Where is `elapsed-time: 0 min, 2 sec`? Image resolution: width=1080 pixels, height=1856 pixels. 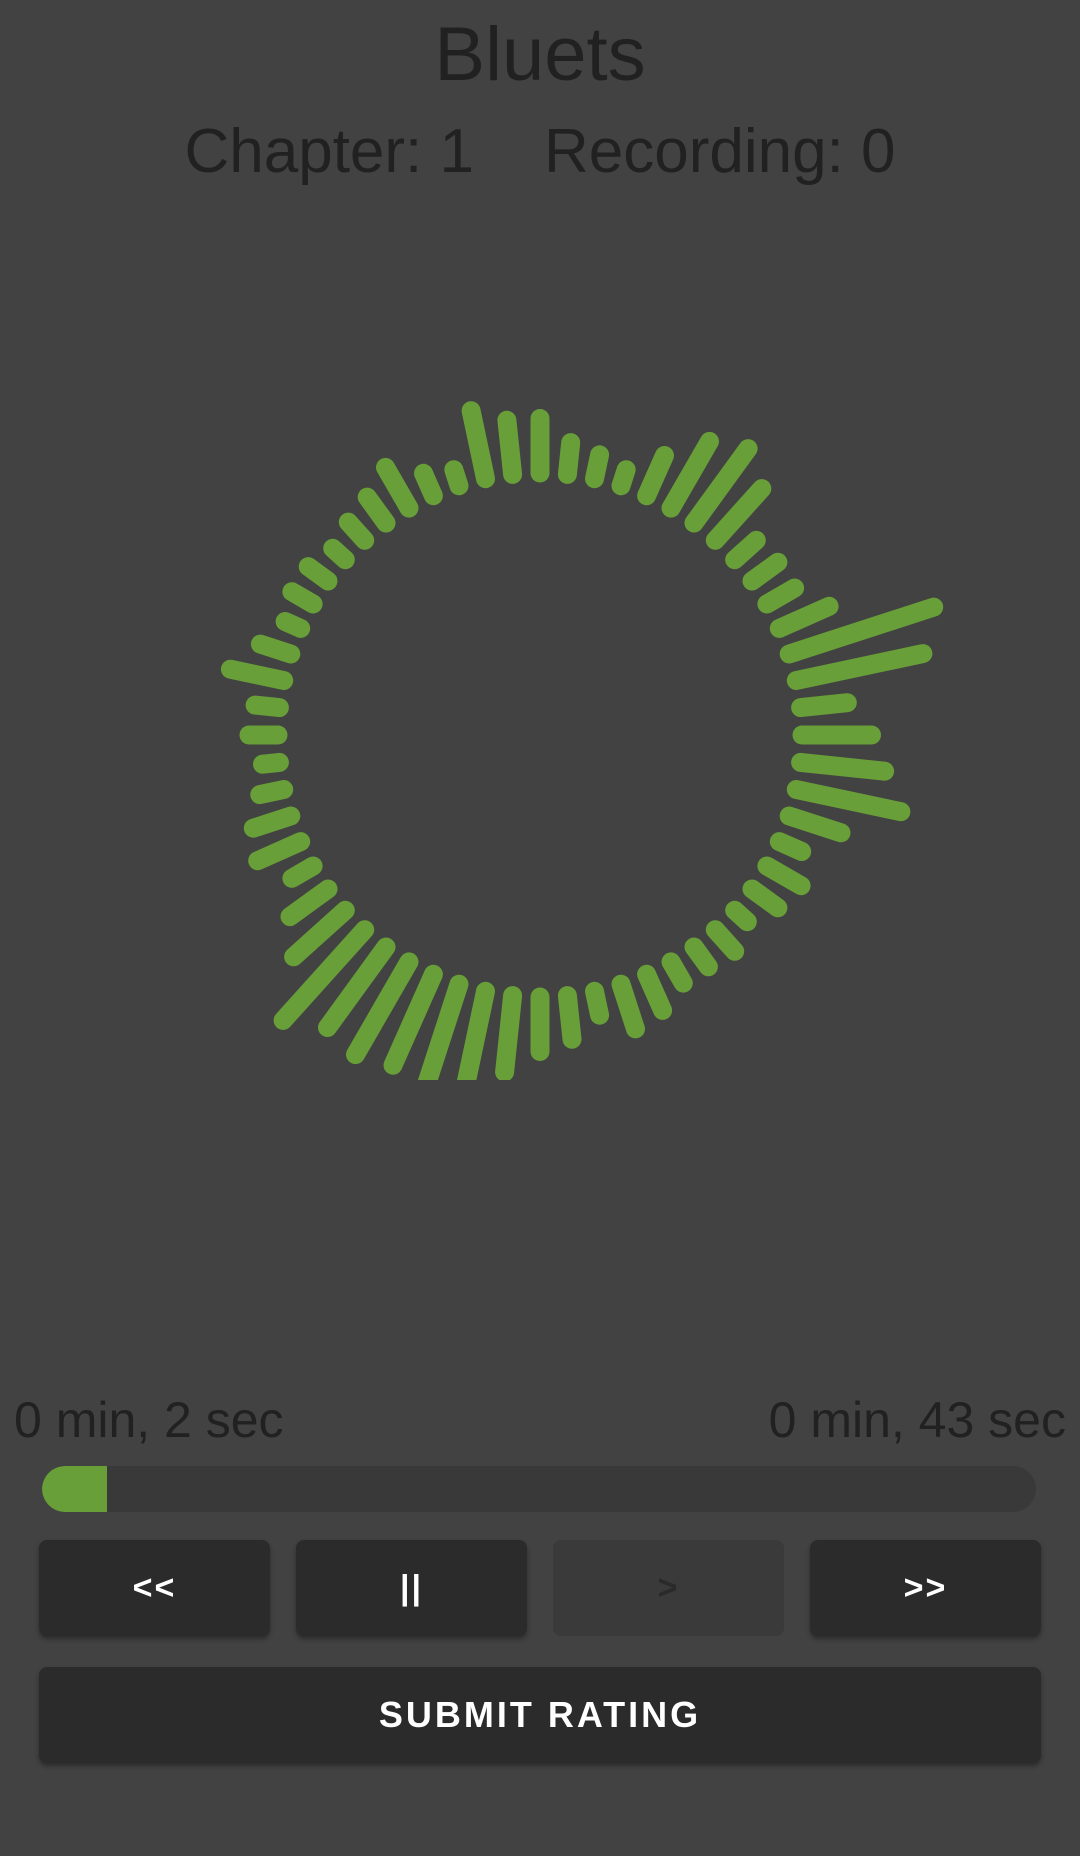 elapsed-time: 0 min, 2 sec is located at coordinates (149, 1420).